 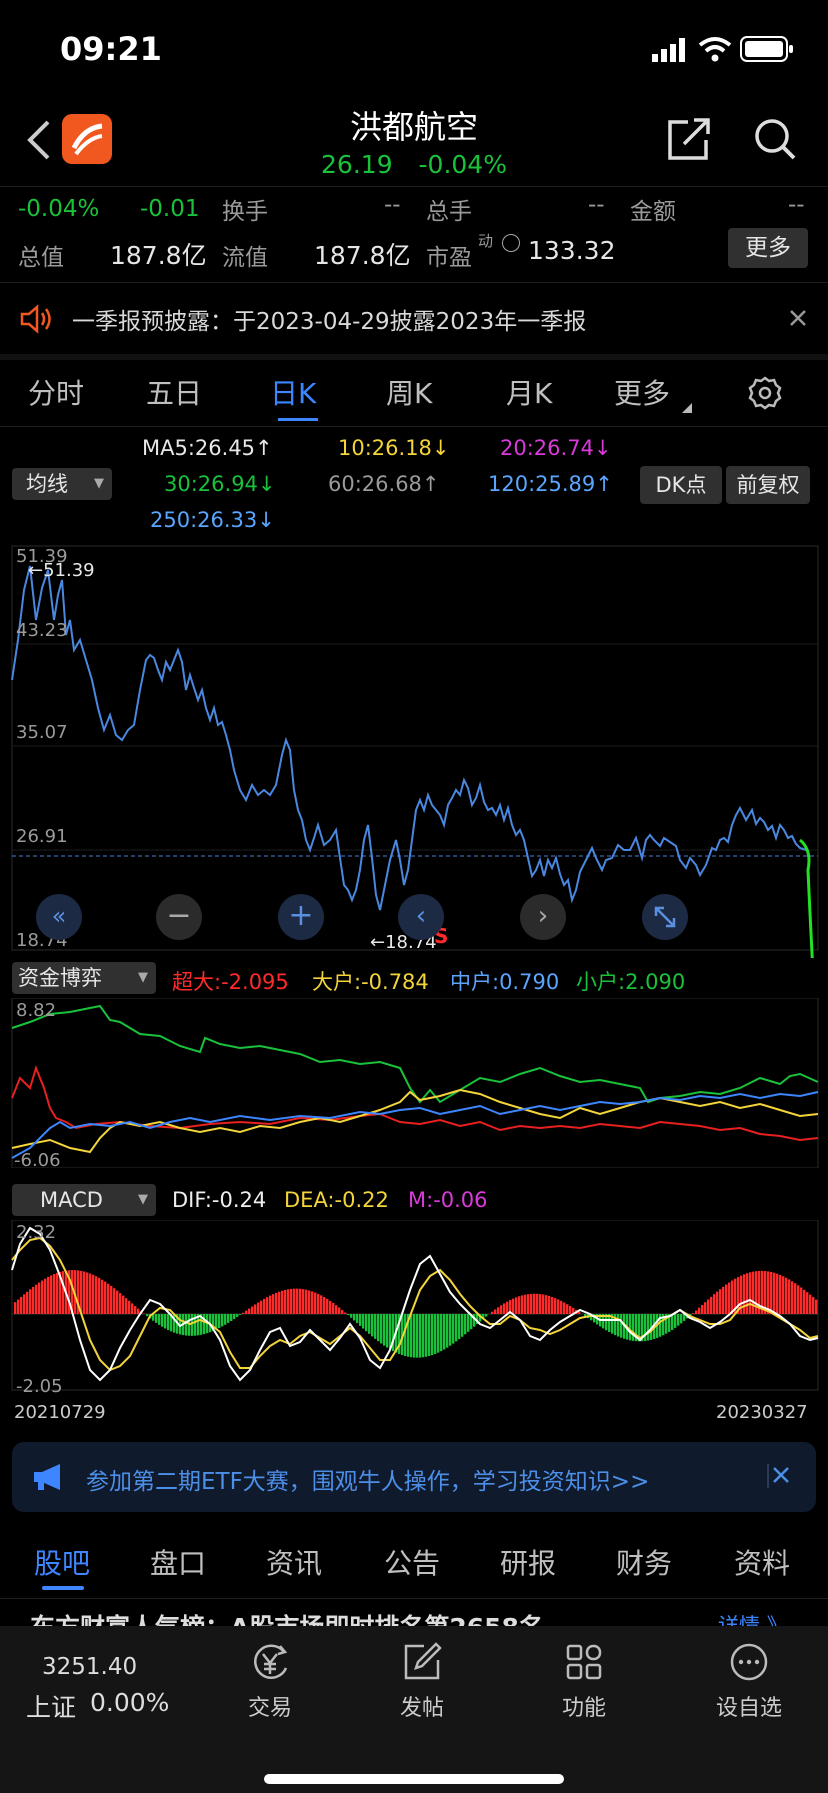 What do you see at coordinates (449, 258) in the screenshot?
I see `pe-label: 市盈` at bounding box center [449, 258].